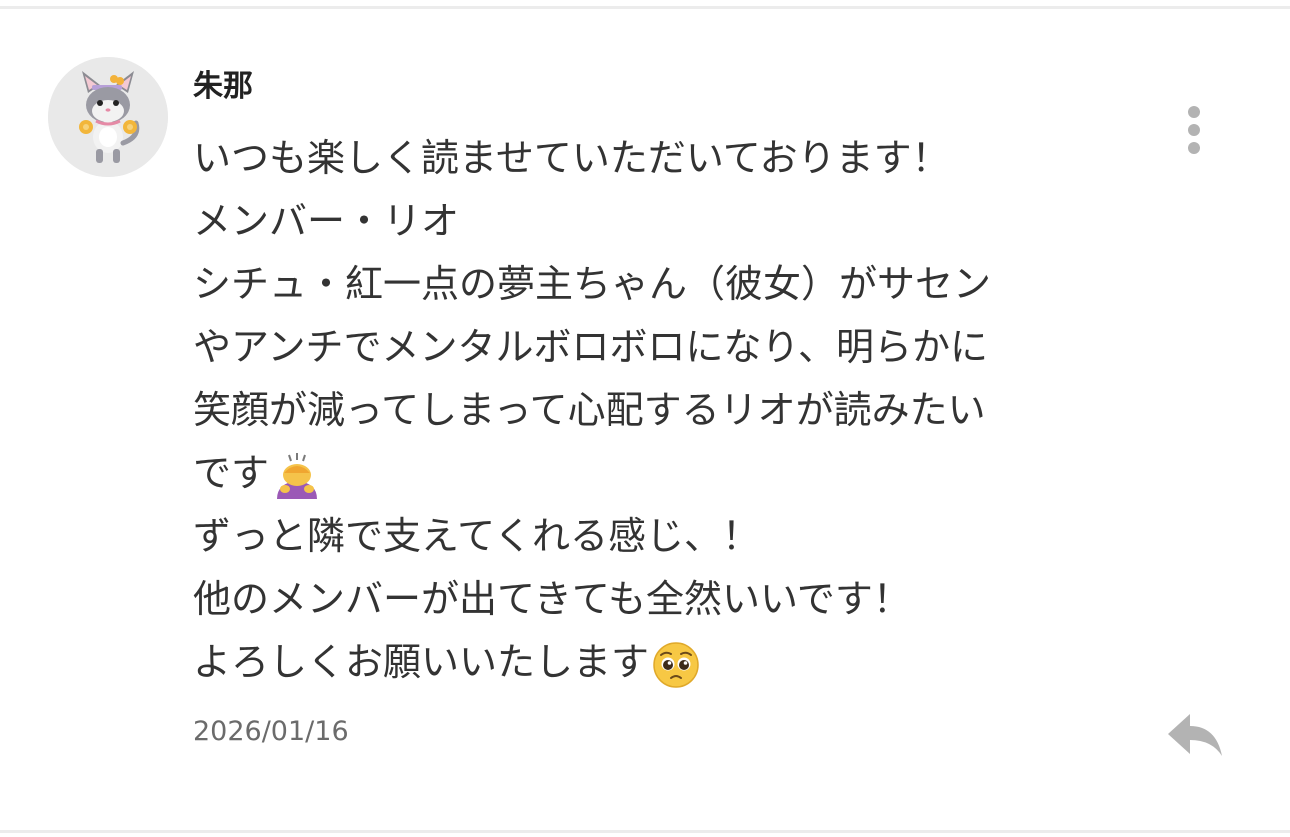 The image size is (1290, 837). What do you see at coordinates (645, 831) in the screenshot?
I see `bottom-divider` at bounding box center [645, 831].